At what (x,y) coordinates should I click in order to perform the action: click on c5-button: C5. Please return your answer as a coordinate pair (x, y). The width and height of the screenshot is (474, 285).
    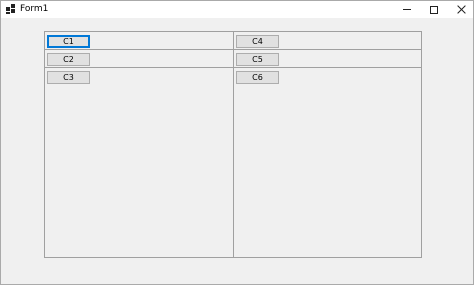
    Looking at the image, I should click on (257, 59).